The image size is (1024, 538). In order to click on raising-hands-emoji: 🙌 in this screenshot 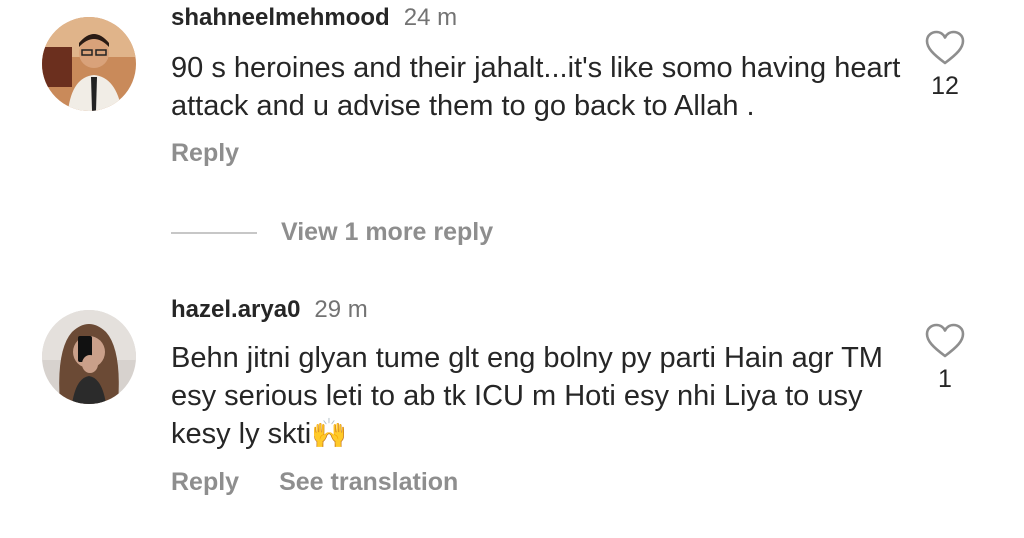, I will do `click(329, 434)`.